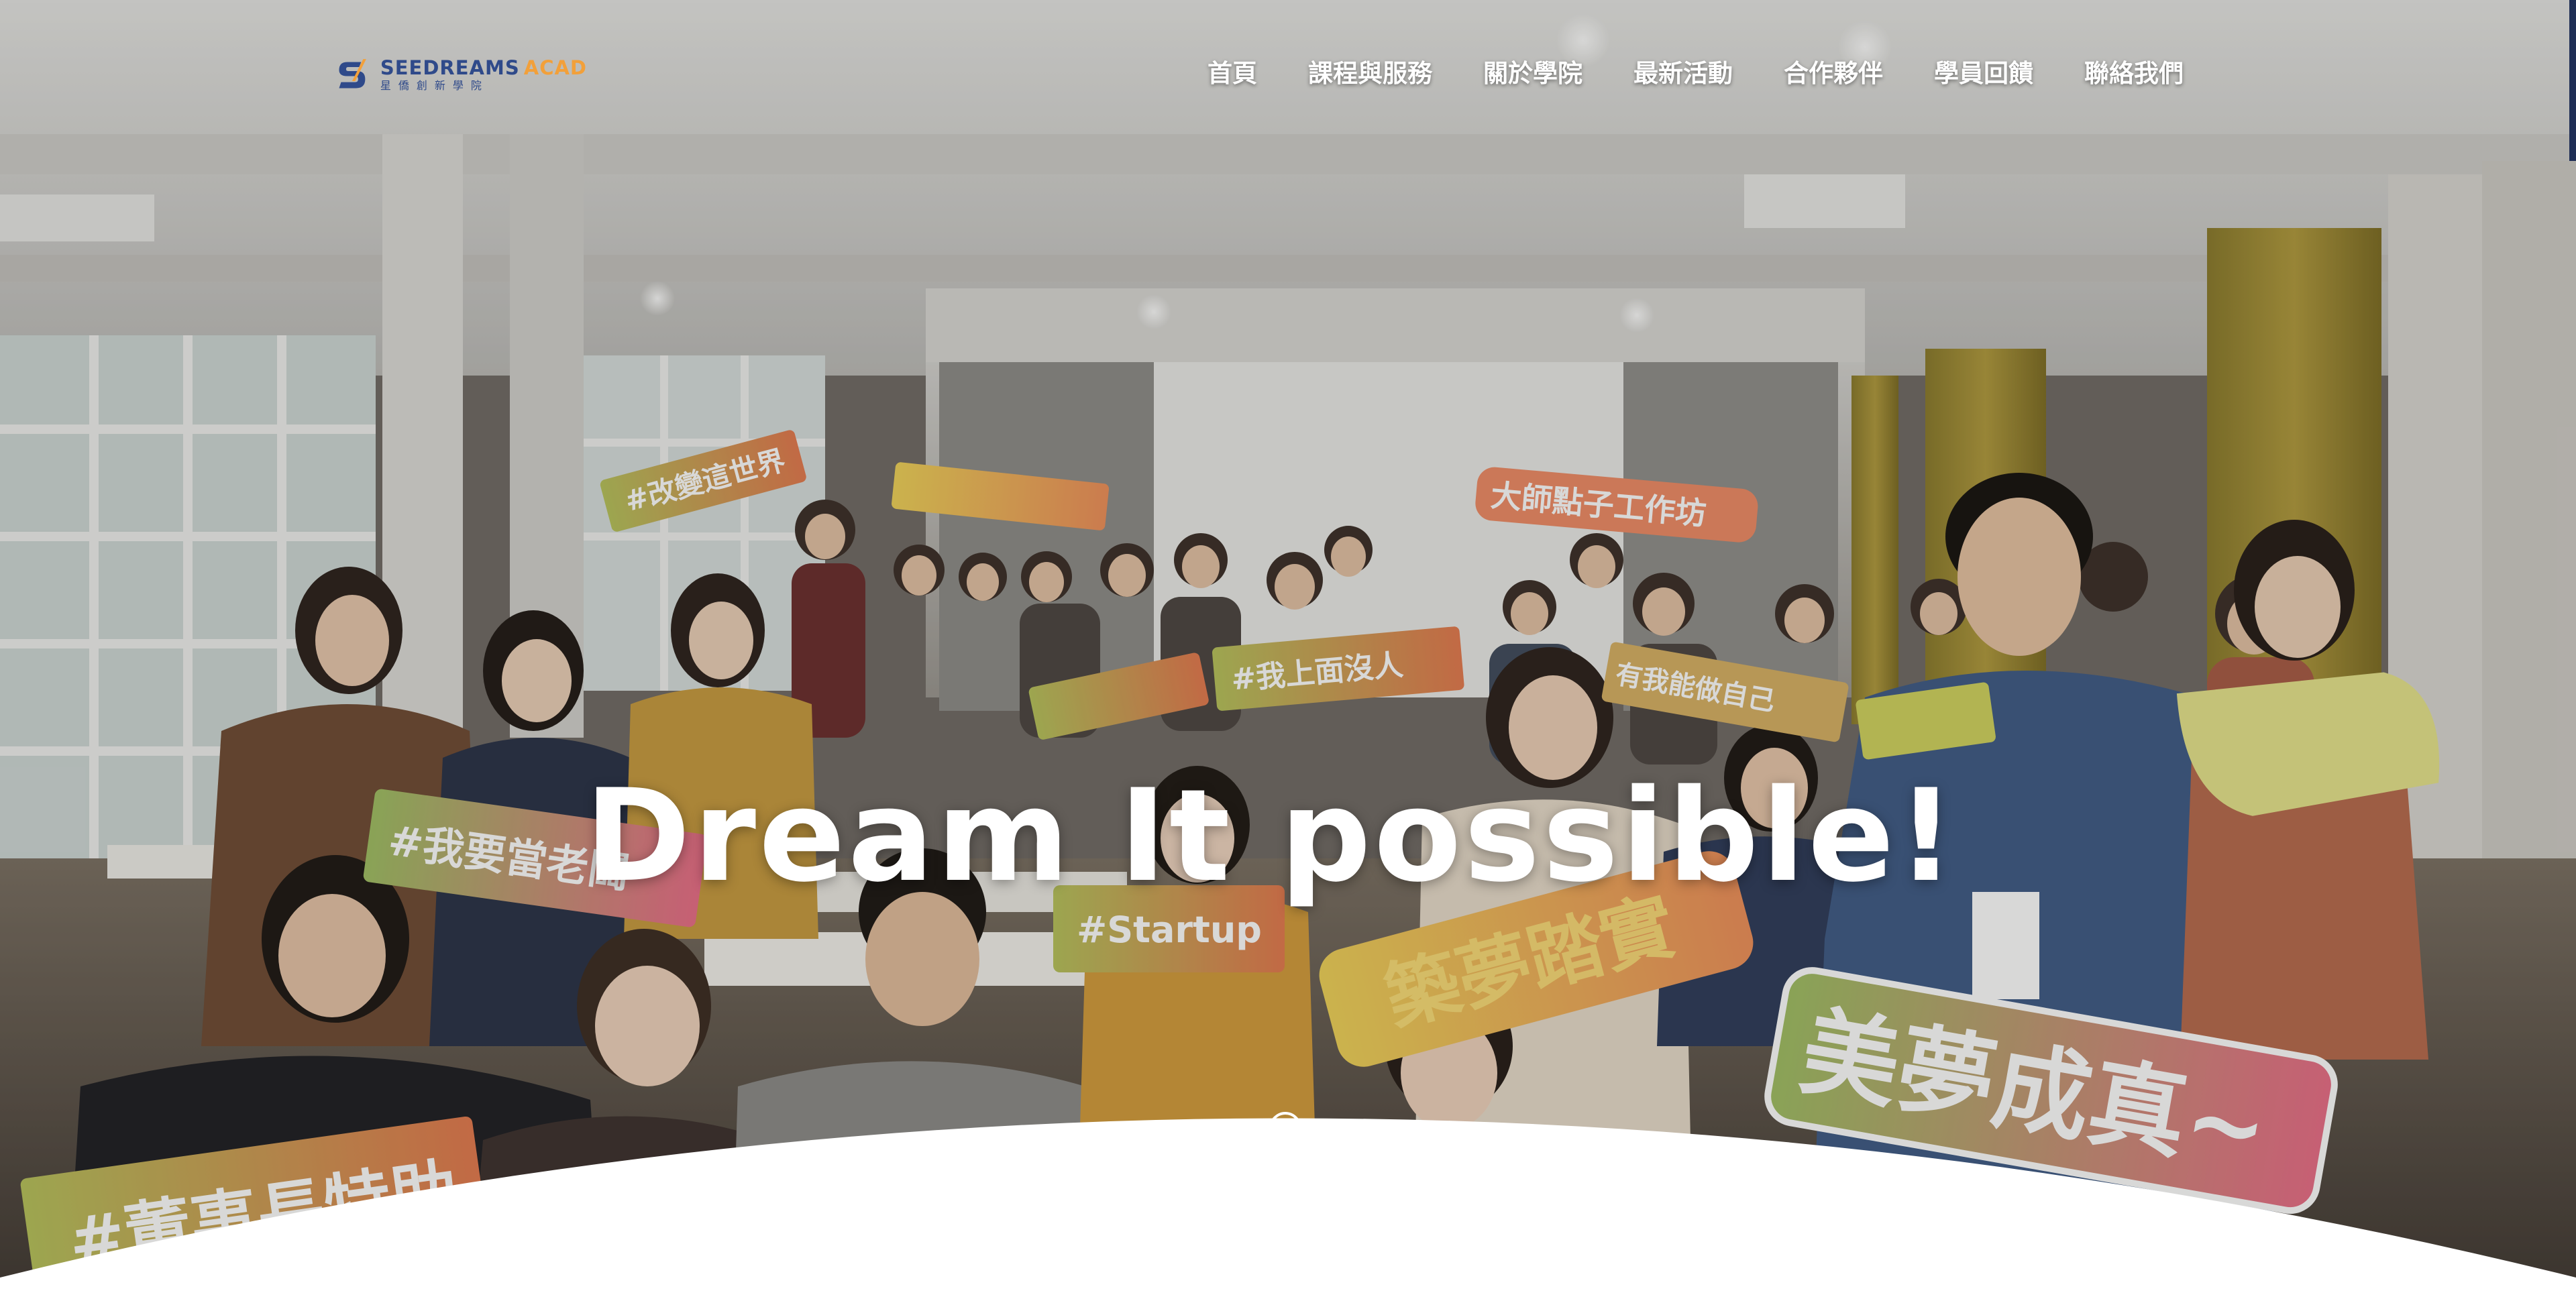 The image size is (2576, 1301). What do you see at coordinates (1532, 74) in the screenshot?
I see `nav-item-about: 關於學院` at bounding box center [1532, 74].